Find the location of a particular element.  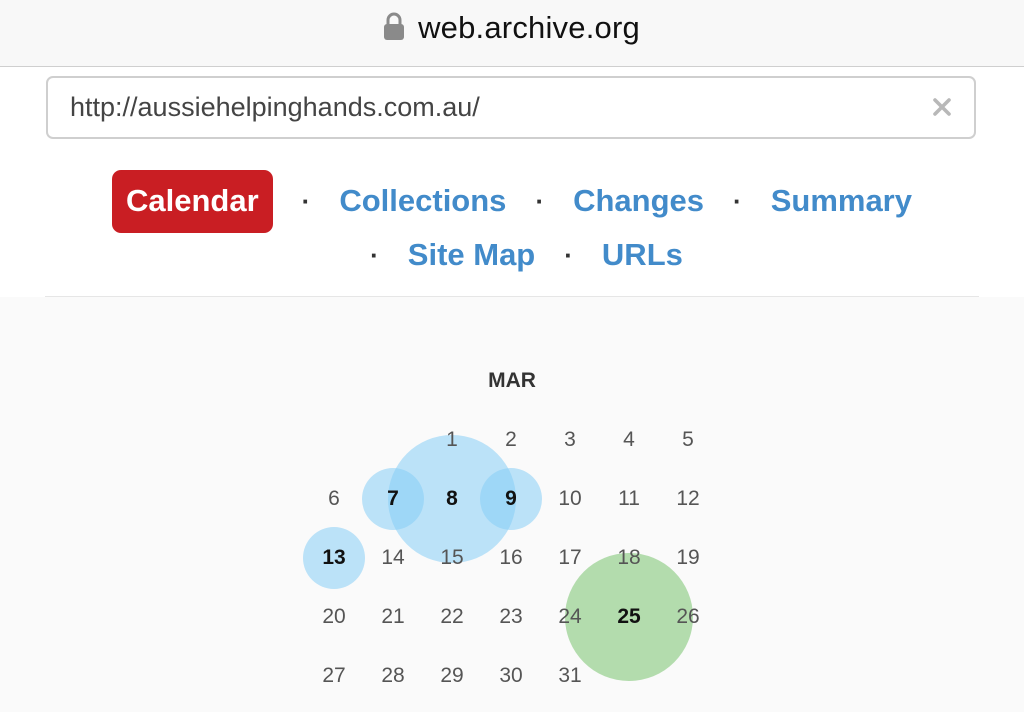

browser-address-bar: web.archive.org is located at coordinates (512, 33).